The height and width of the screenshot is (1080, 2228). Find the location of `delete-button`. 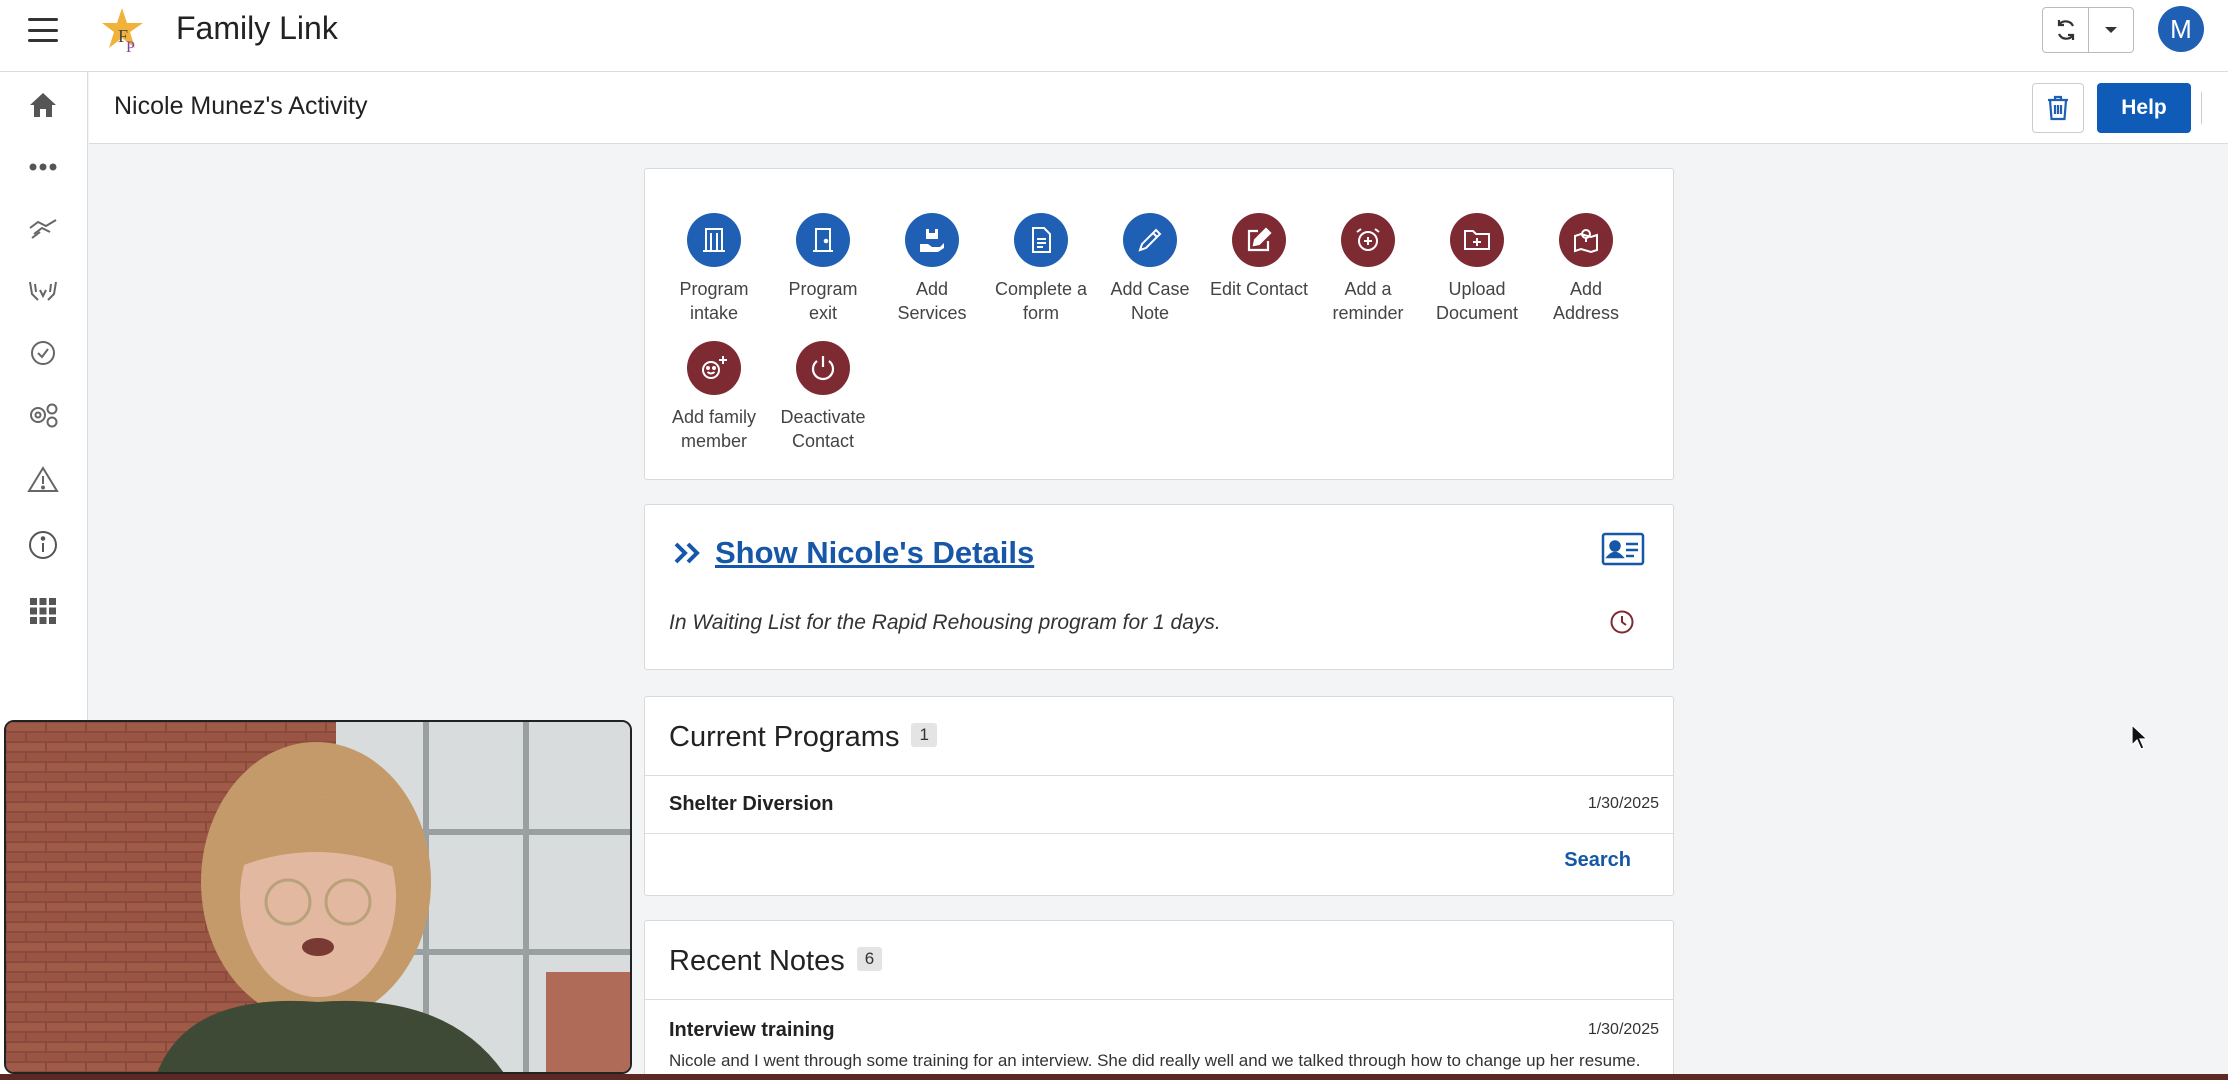

delete-button is located at coordinates (2058, 108).